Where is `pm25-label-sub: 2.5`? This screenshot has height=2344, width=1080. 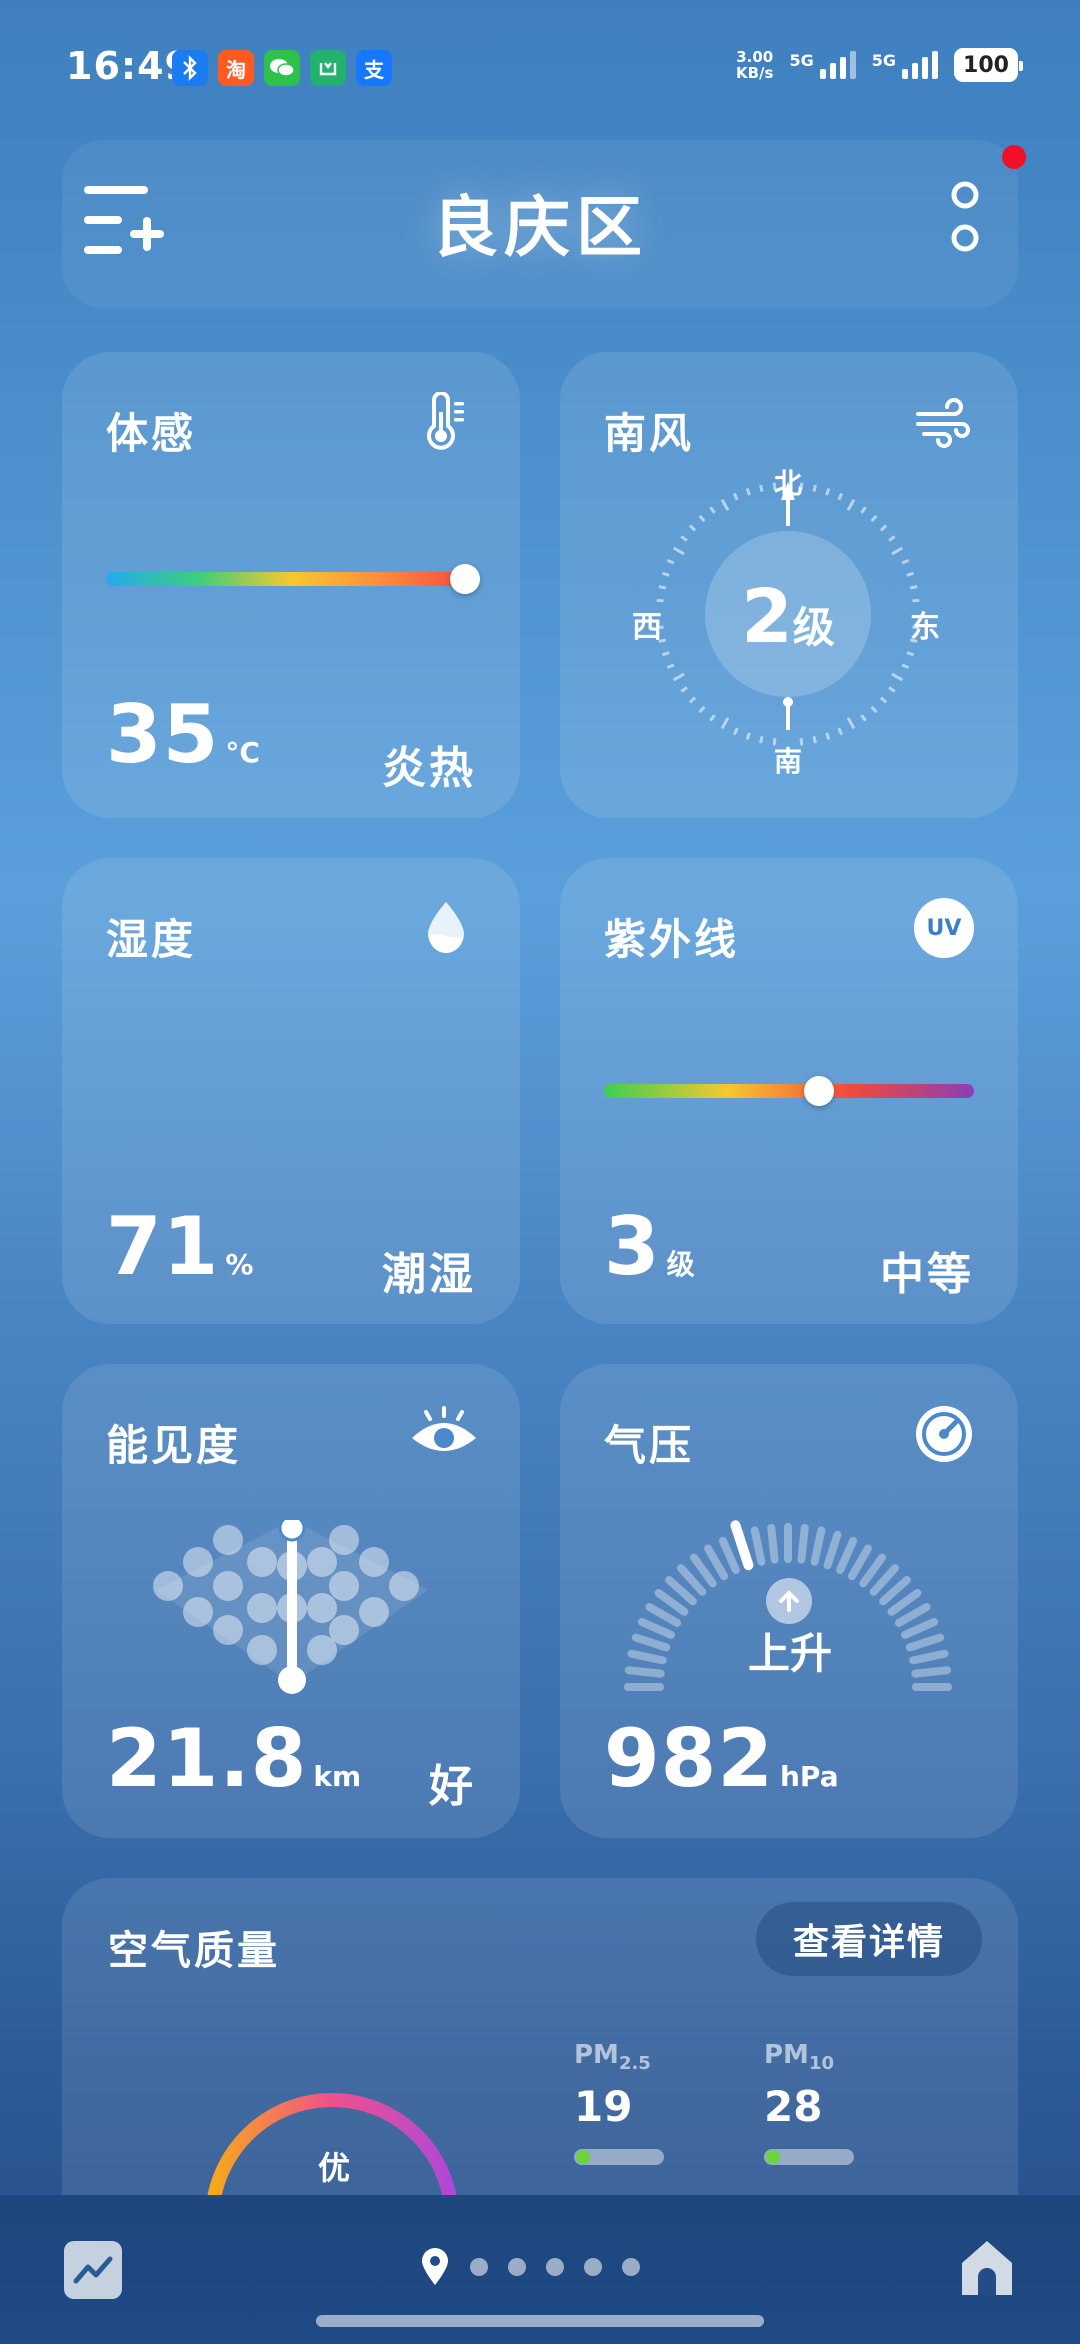
pm25-label-sub: 2.5 is located at coordinates (634, 2064).